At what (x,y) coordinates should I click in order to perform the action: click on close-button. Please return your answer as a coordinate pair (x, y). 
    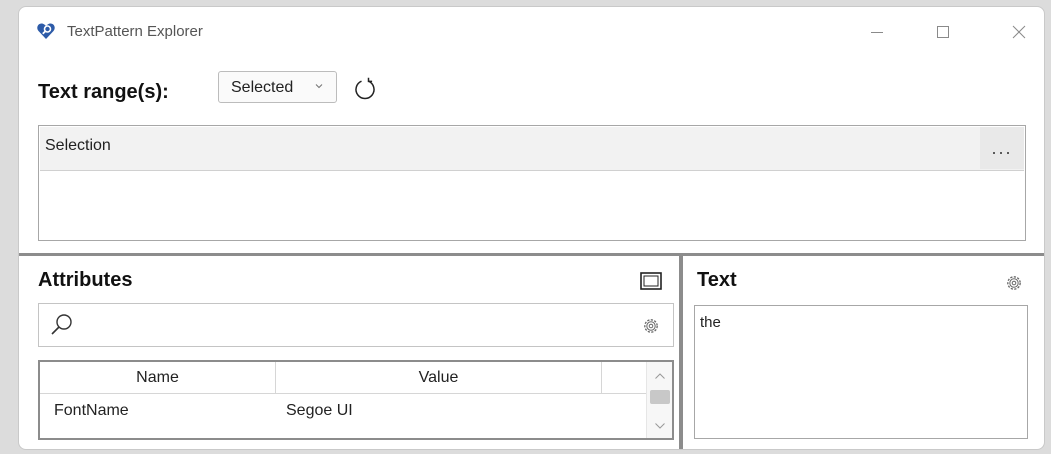
    Looking at the image, I should click on (1019, 32).